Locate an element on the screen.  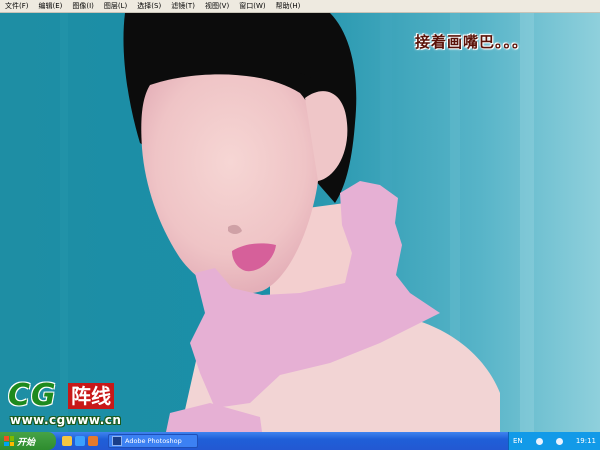
tutorial-caption: 接着画嘴巴。。。 is located at coordinates (472, 42).